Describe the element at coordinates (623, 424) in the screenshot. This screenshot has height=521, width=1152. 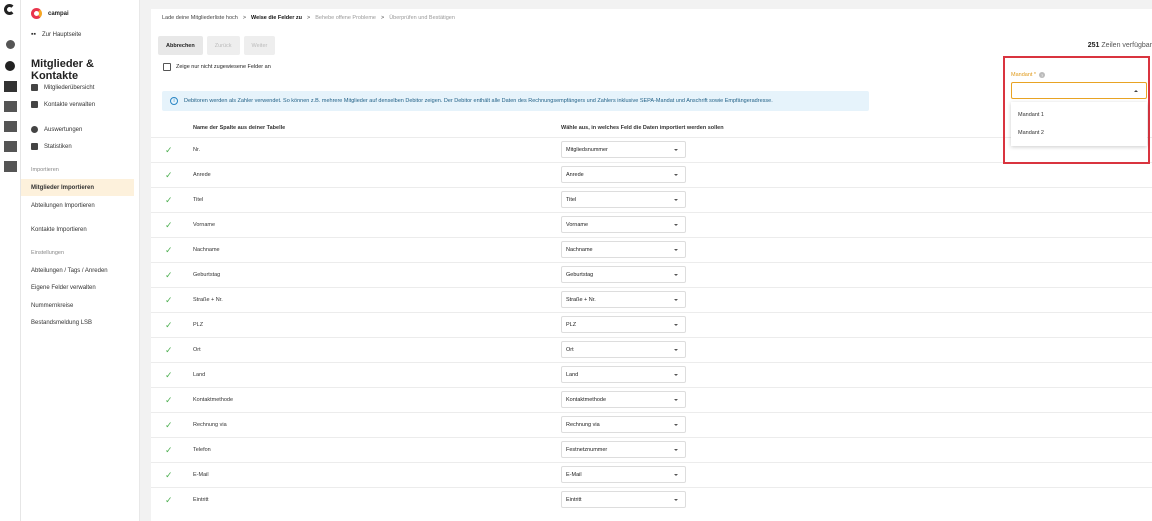
I see `target-field-select: Rechnung via` at that location.